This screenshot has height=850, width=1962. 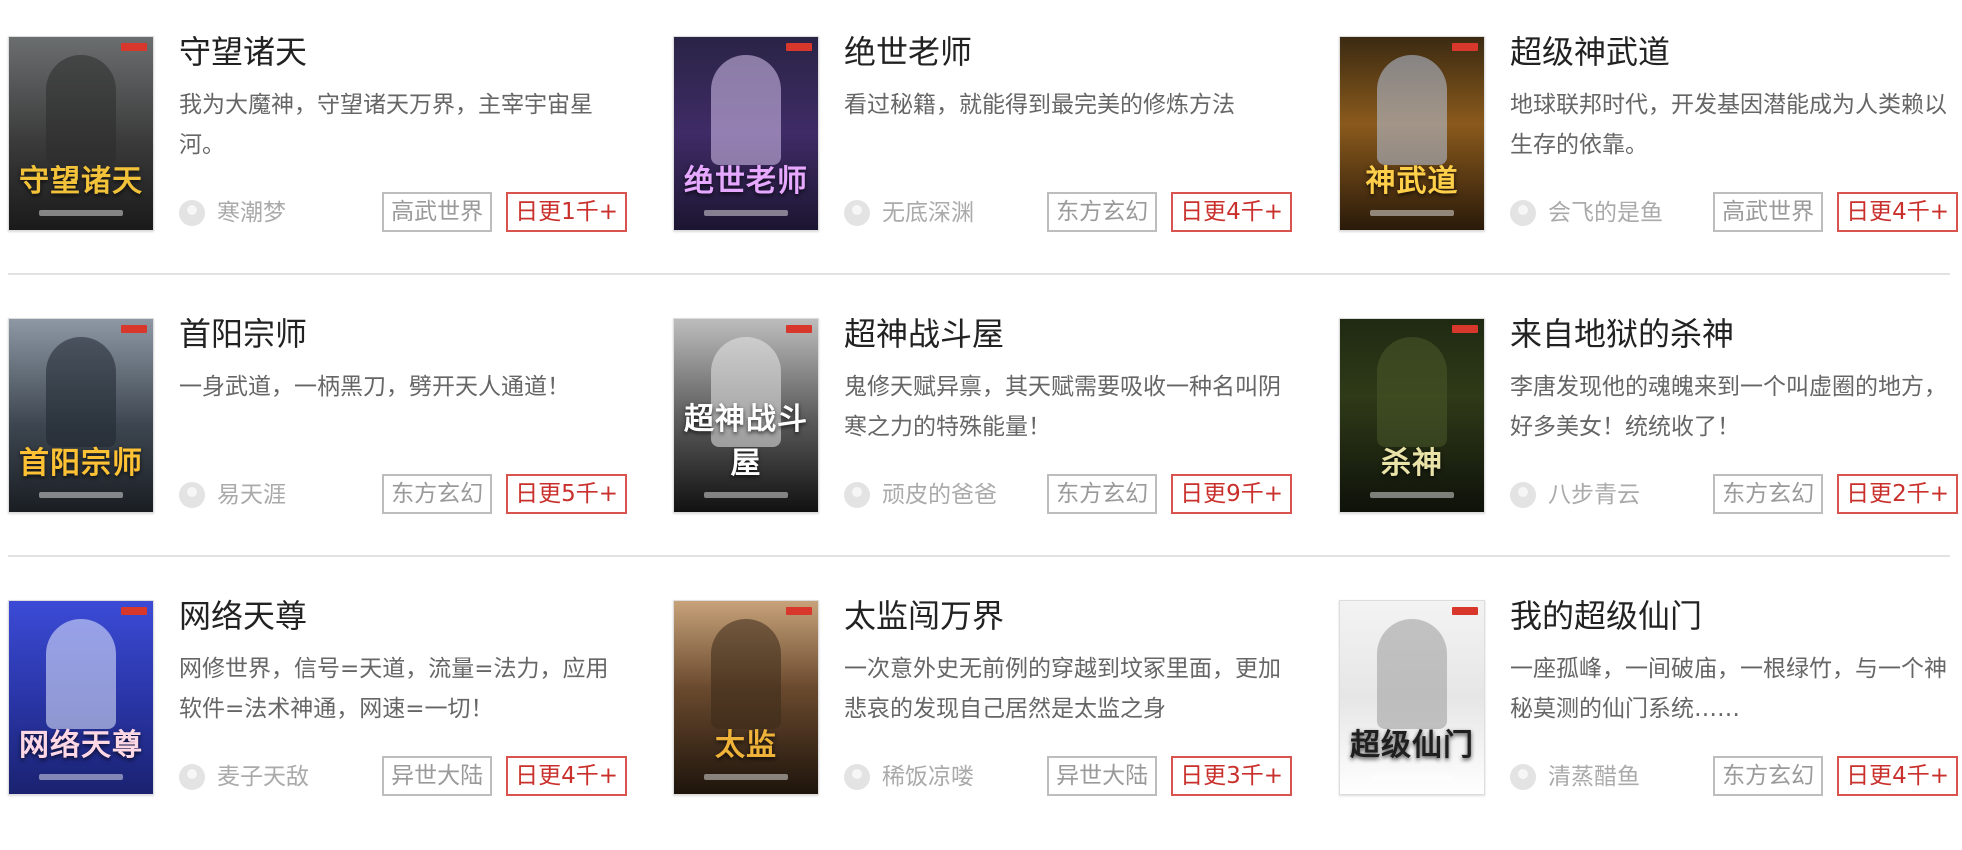 I want to click on book-cover-image: 超级仙门, so click(x=1412, y=697).